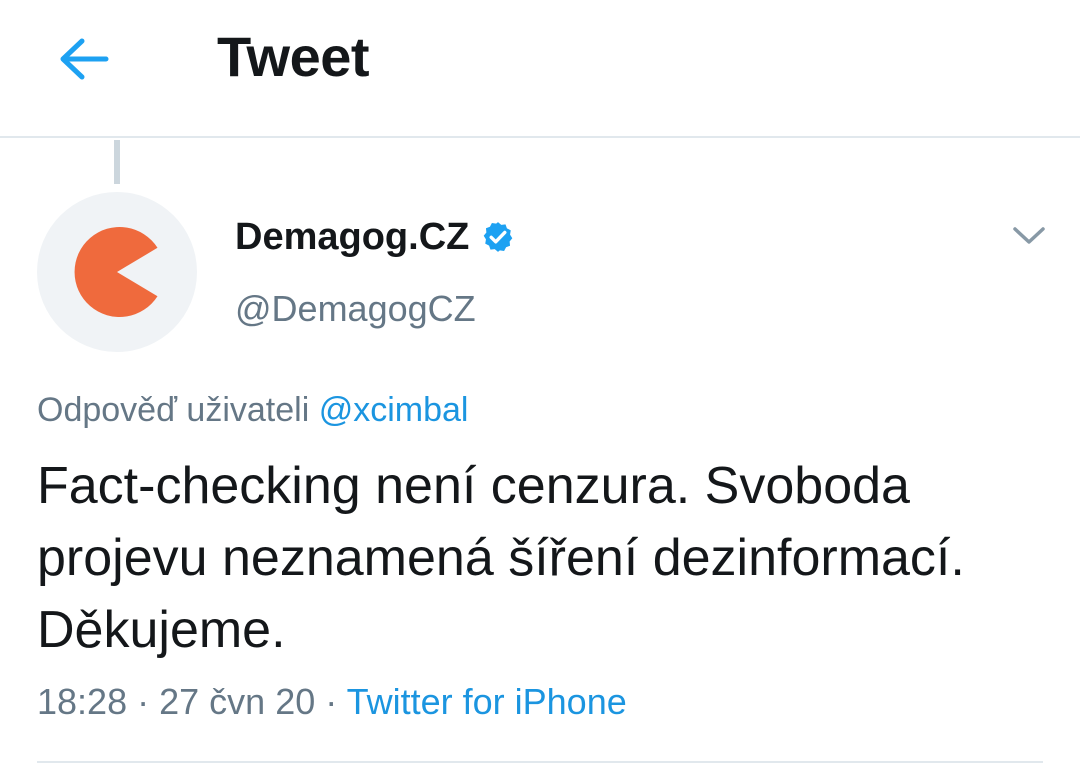 This screenshot has height=765, width=1080. What do you see at coordinates (394, 410) in the screenshot?
I see `reply-mention-link: @xcimbal` at bounding box center [394, 410].